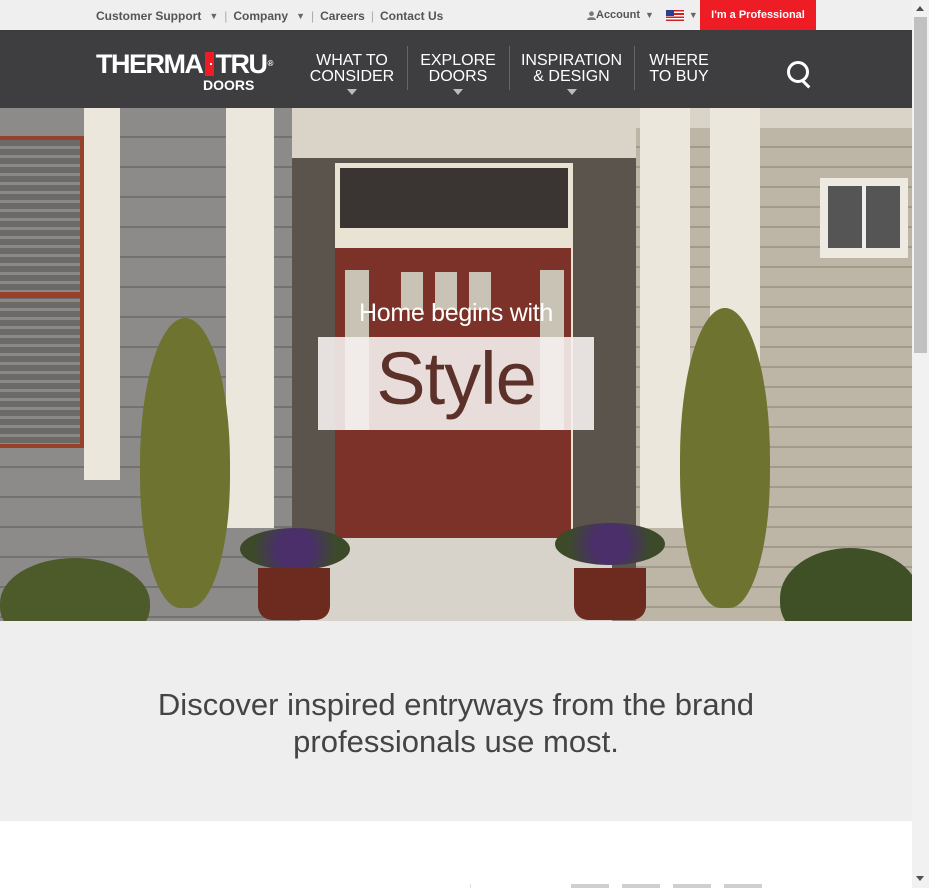 The image size is (929, 888). Describe the element at coordinates (864, 218) in the screenshot. I see `hero-right-window` at that location.